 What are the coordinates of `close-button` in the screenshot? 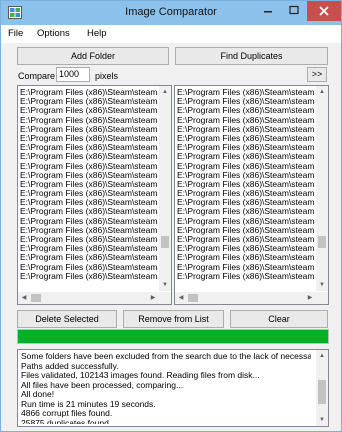 It's located at (324, 11).